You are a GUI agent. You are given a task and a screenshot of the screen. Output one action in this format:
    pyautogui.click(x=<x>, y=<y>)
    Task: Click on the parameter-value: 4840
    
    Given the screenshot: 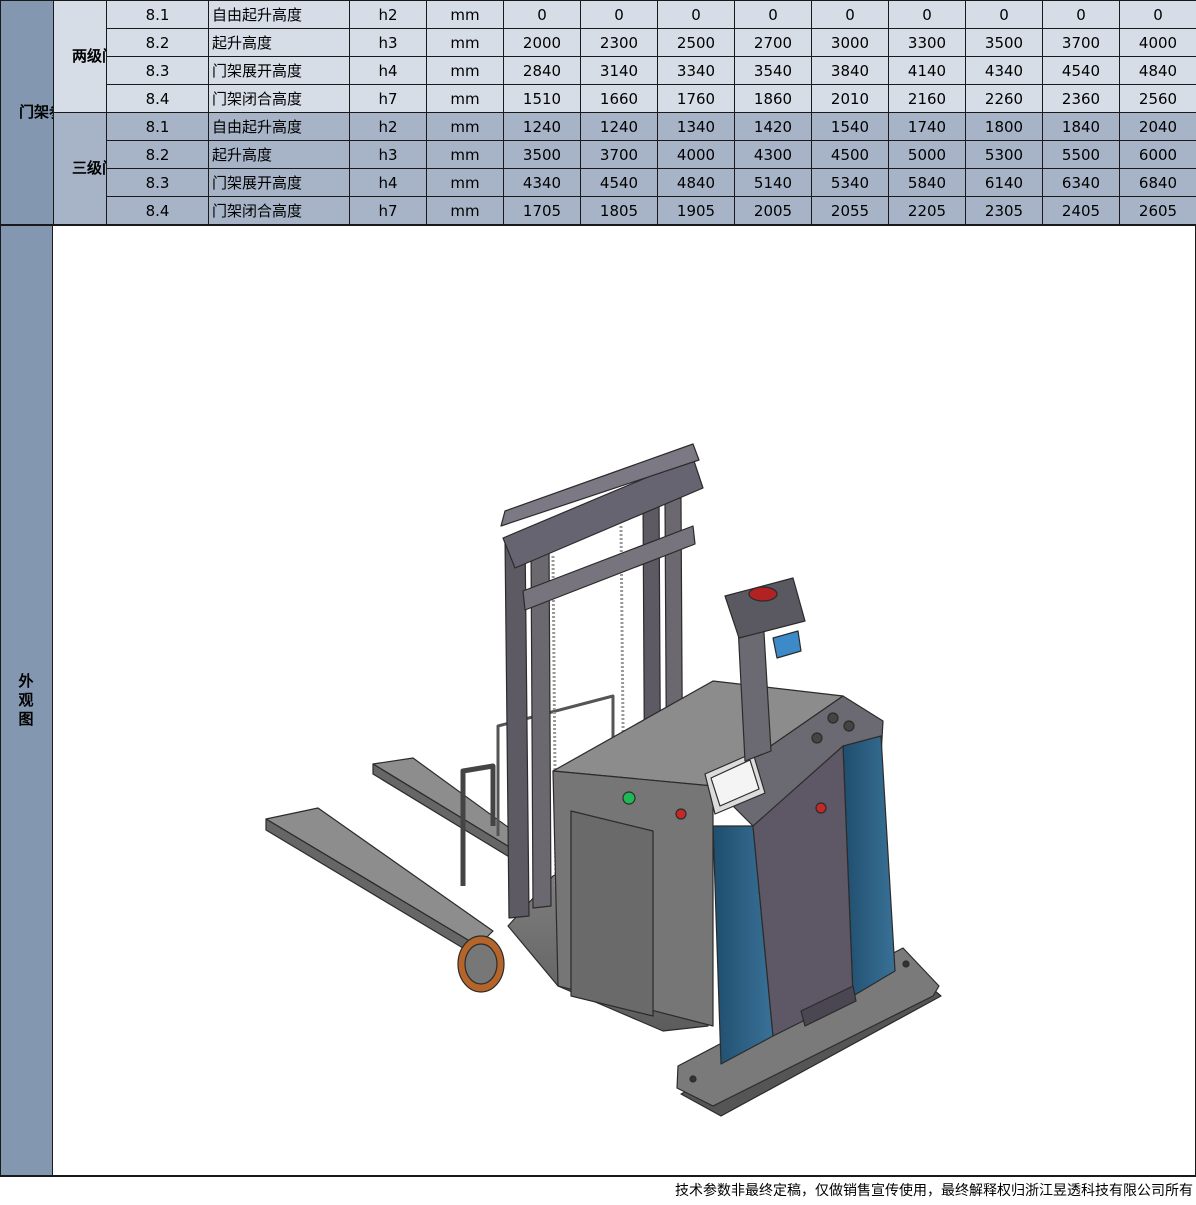 What is the action you would take?
    pyautogui.click(x=1157, y=70)
    